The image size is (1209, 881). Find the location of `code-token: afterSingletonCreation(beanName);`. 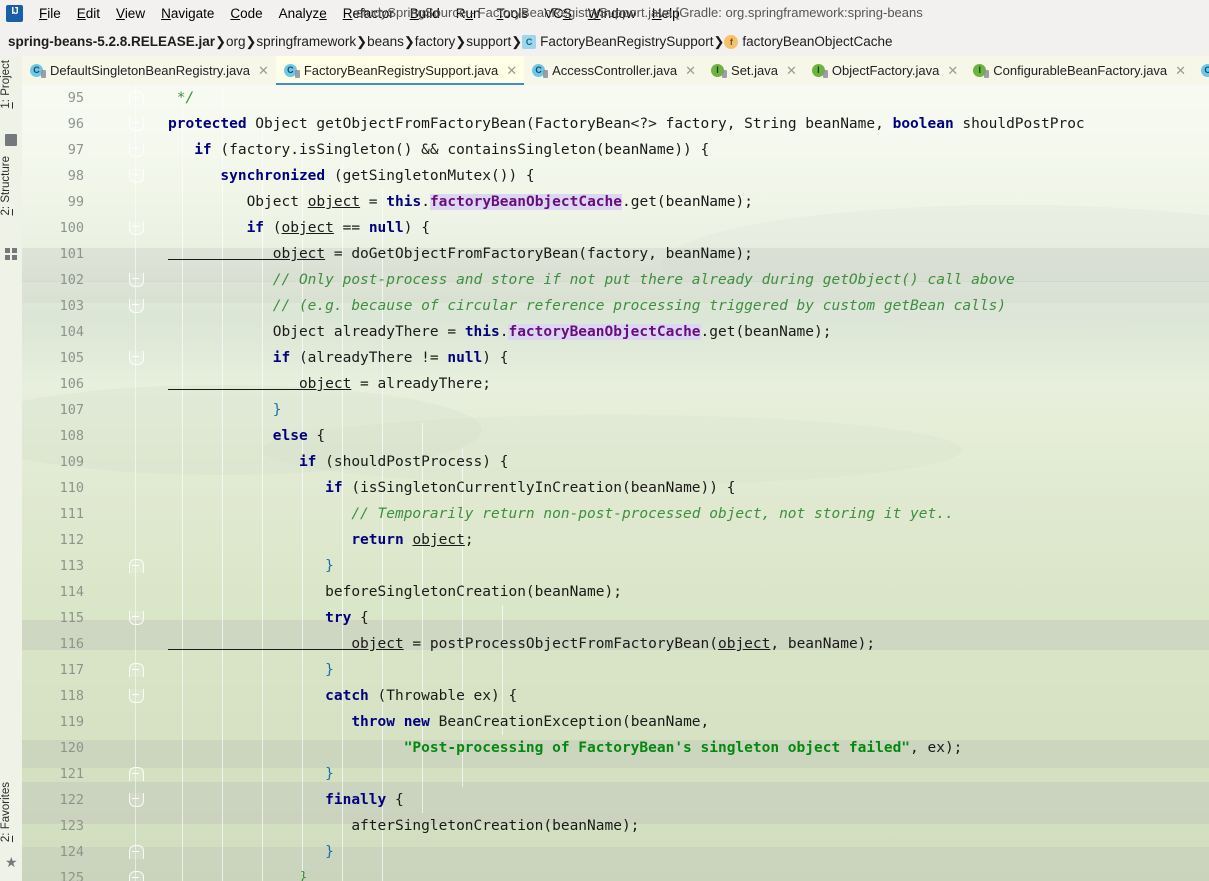

code-token: afterSingletonCreation(beanName); is located at coordinates (404, 826).